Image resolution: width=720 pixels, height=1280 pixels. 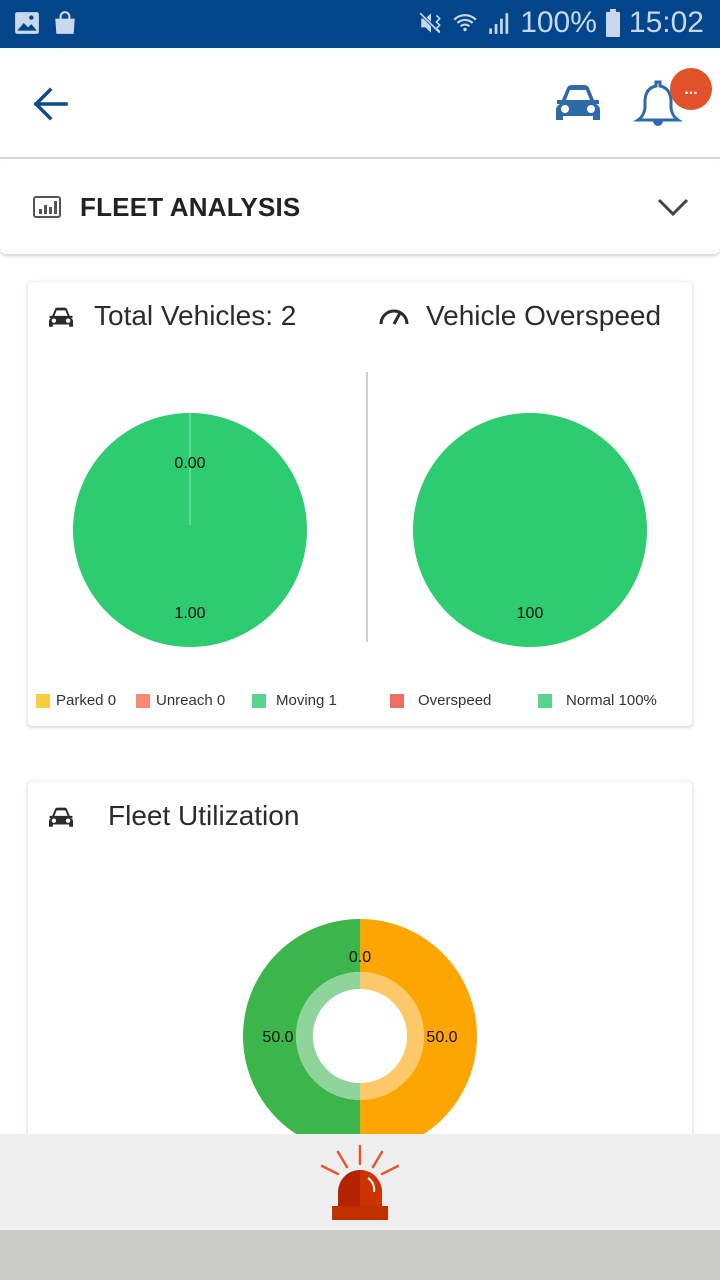 I want to click on legend-item-moving: Moving 1, so click(x=294, y=700).